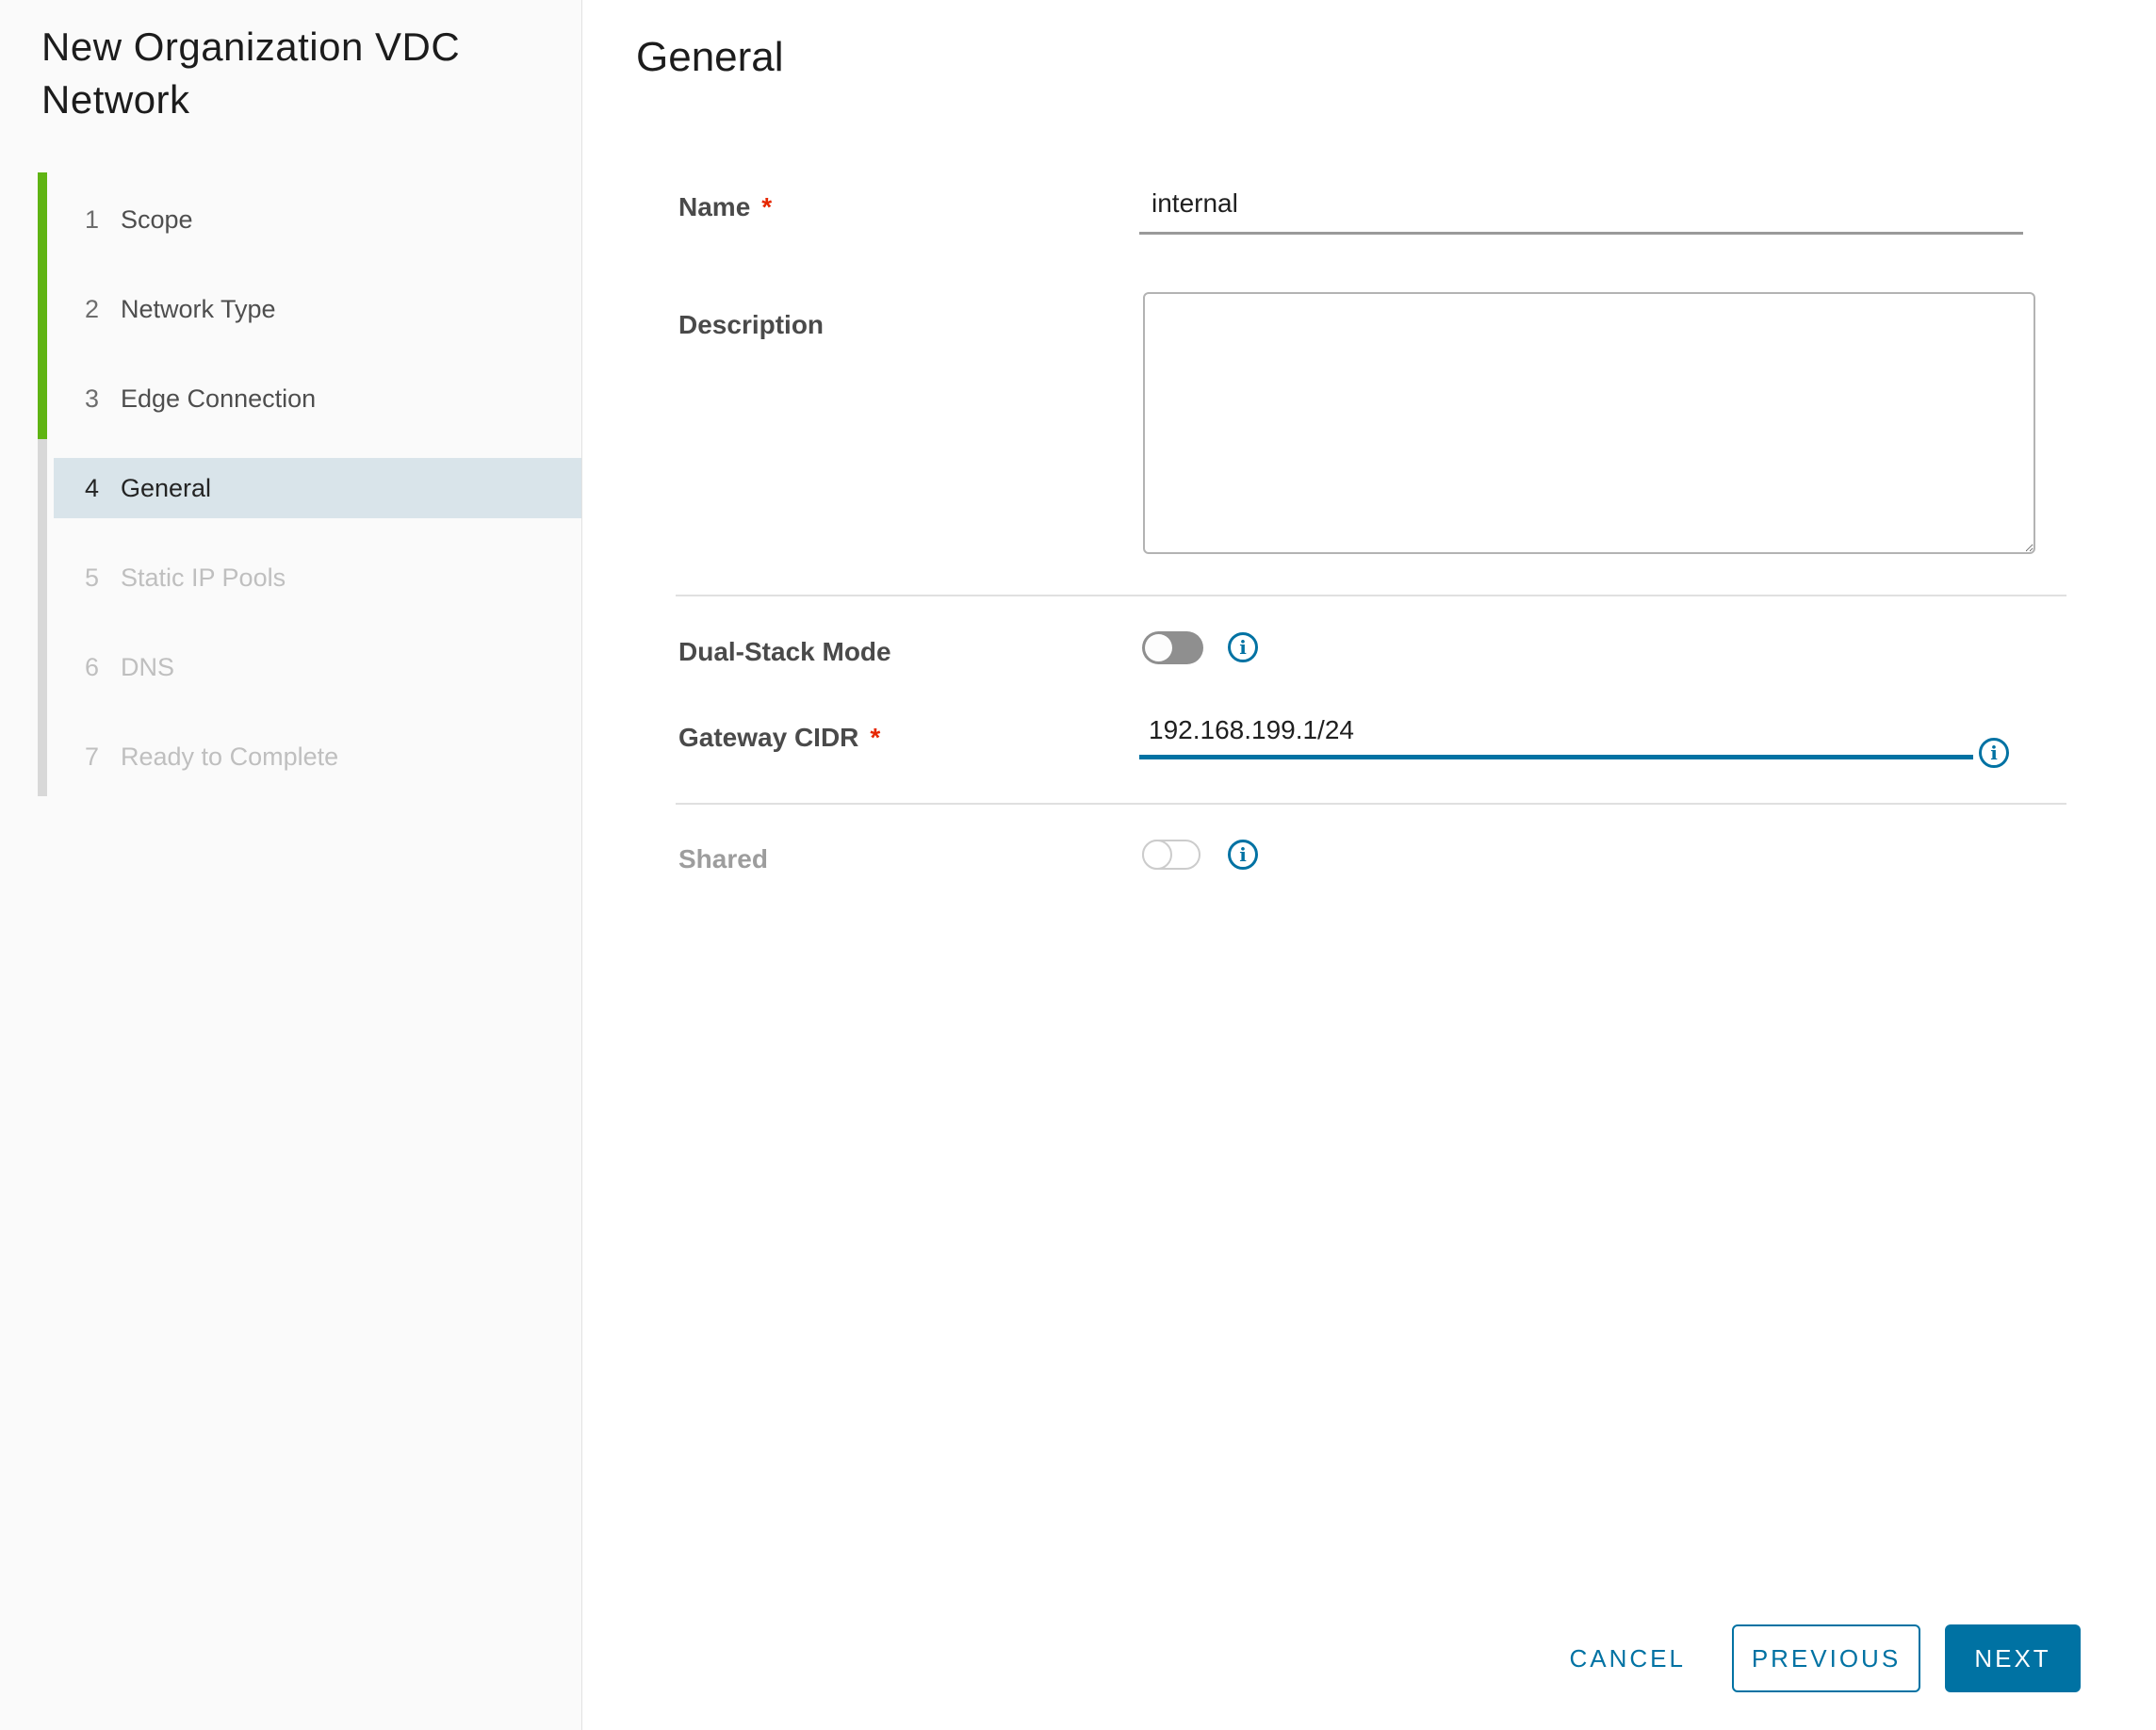 The height and width of the screenshot is (1730, 2156). I want to click on wizard-footer: CANCEL PREVIOUS NEXT, so click(1822, 1658).